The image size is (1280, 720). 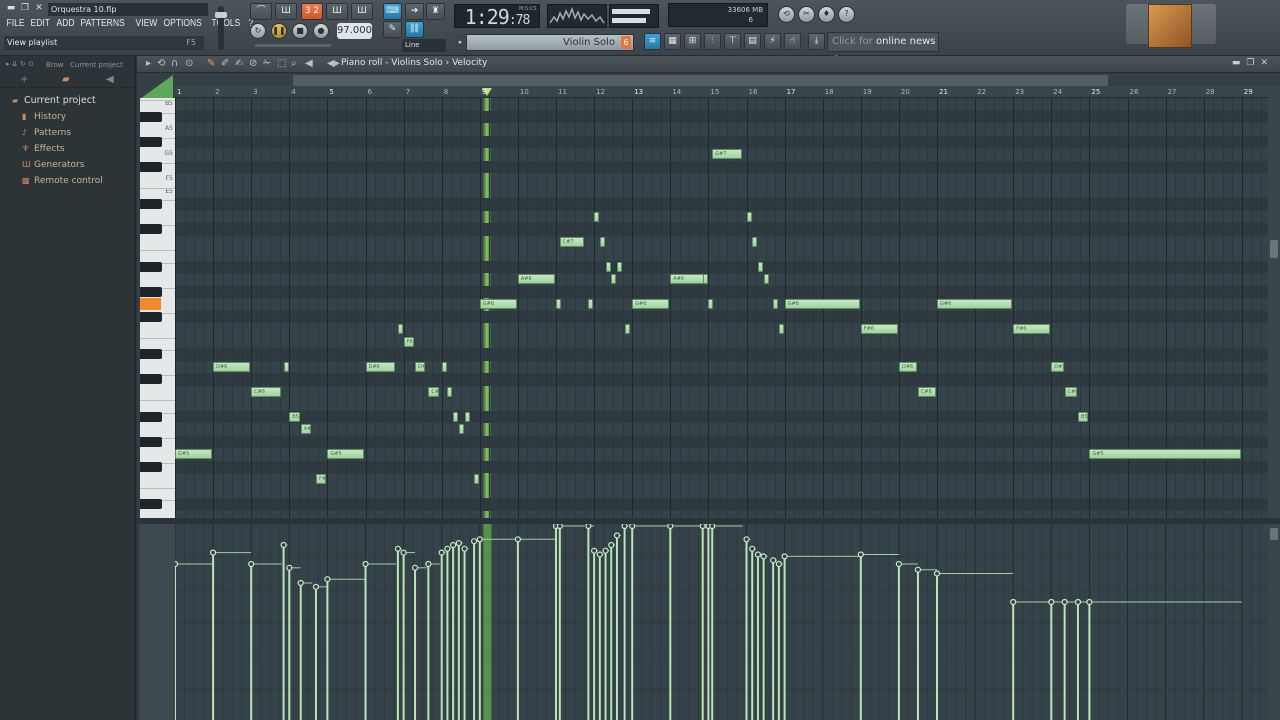 What do you see at coordinates (156, 87) in the screenshot?
I see `corner-zoom-handle` at bounding box center [156, 87].